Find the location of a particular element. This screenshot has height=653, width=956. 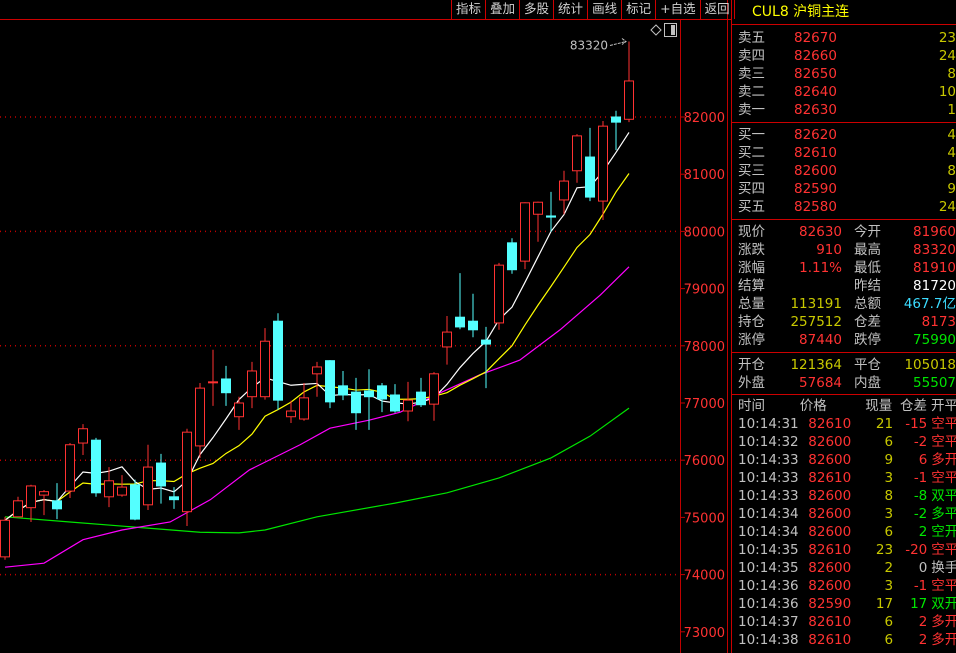

level-price: 82660 is located at coordinates (815, 56).